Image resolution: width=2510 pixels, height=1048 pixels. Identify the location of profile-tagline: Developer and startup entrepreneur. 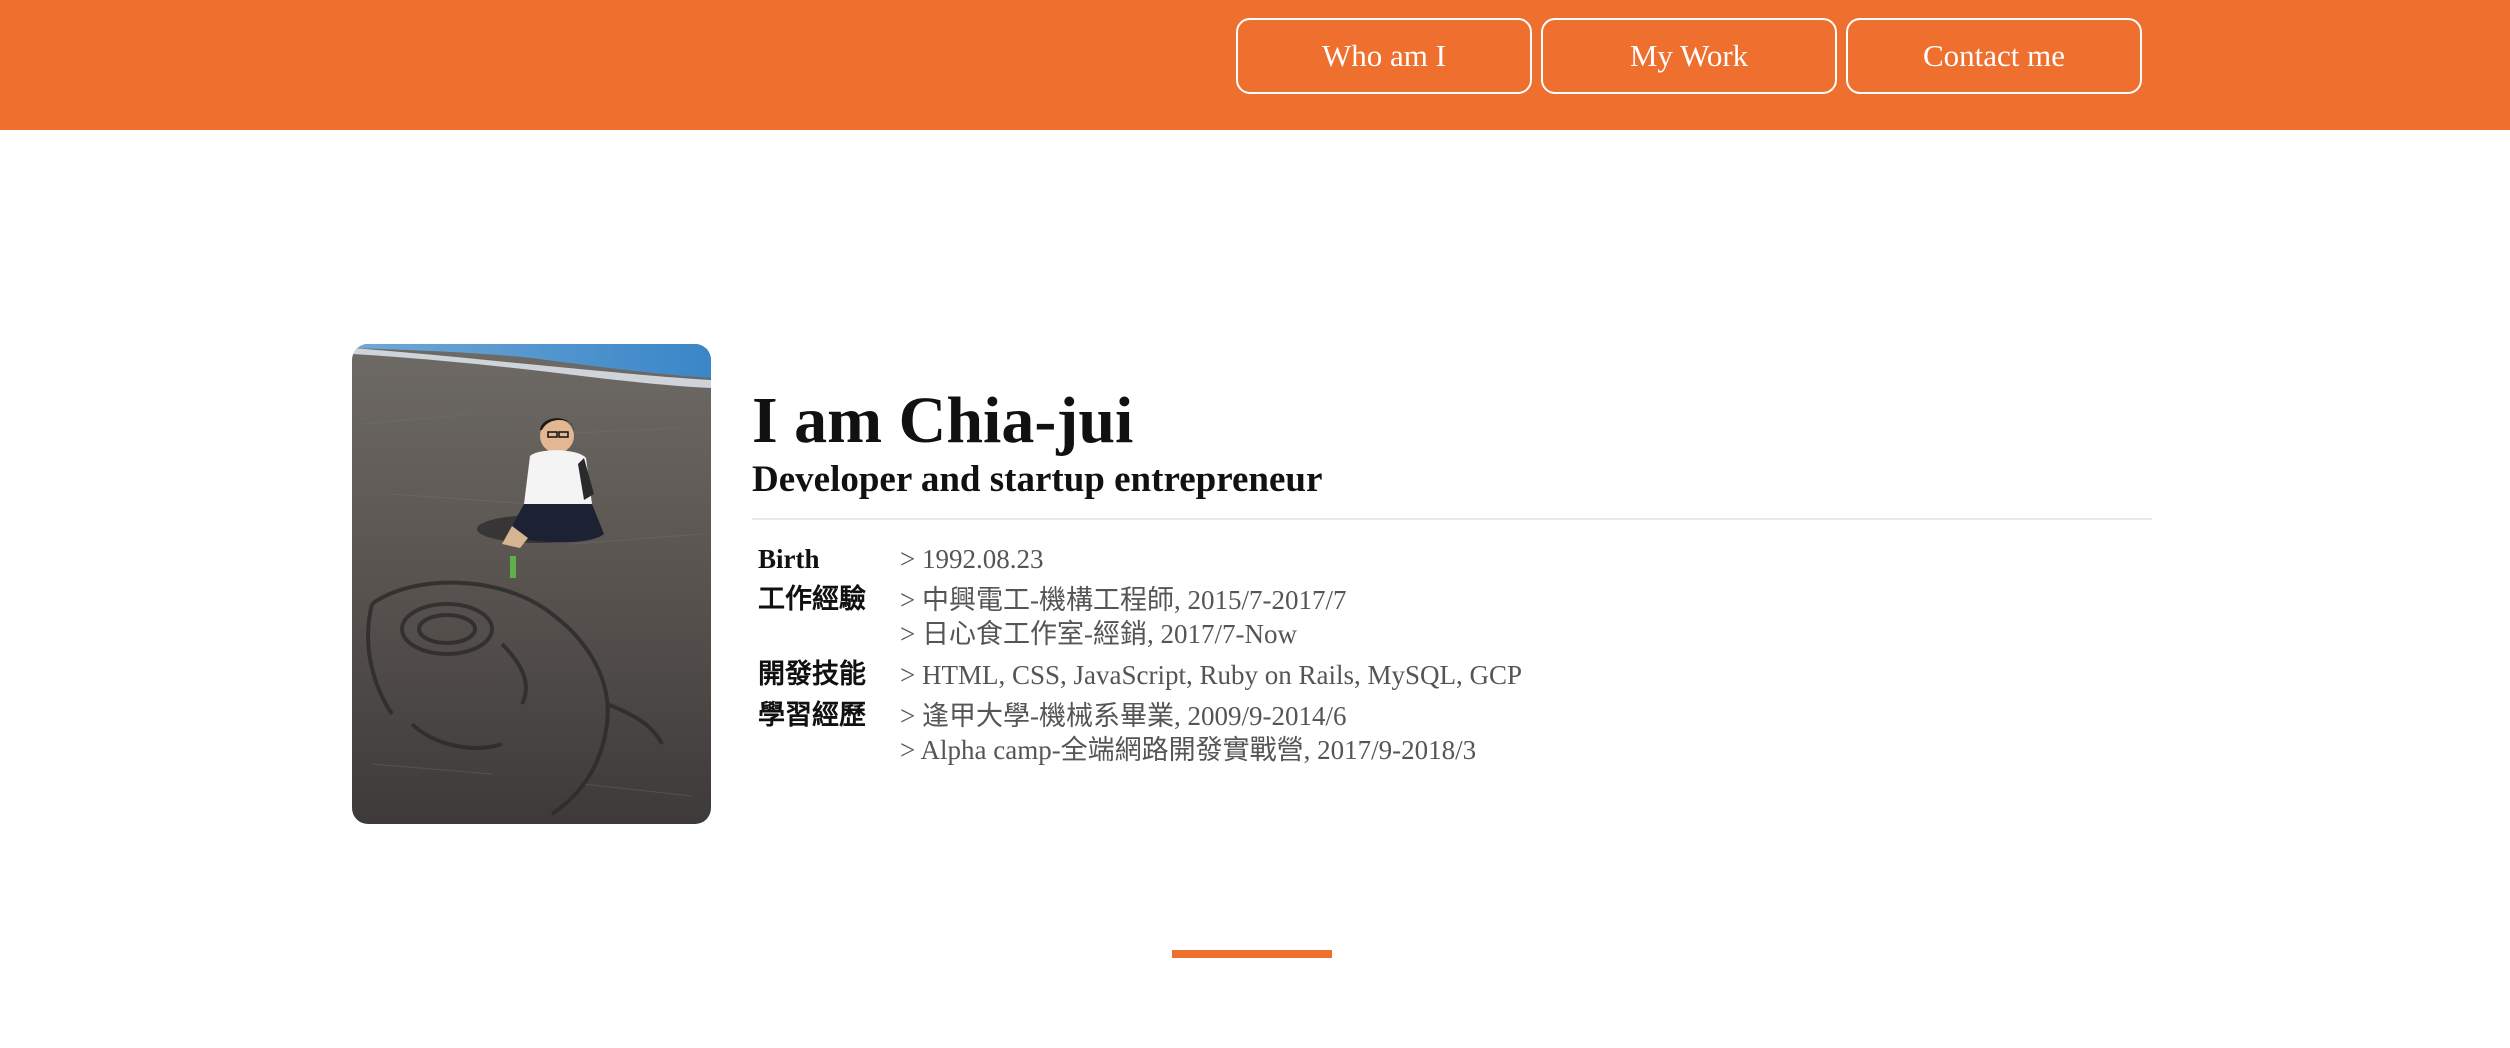
(1037, 479).